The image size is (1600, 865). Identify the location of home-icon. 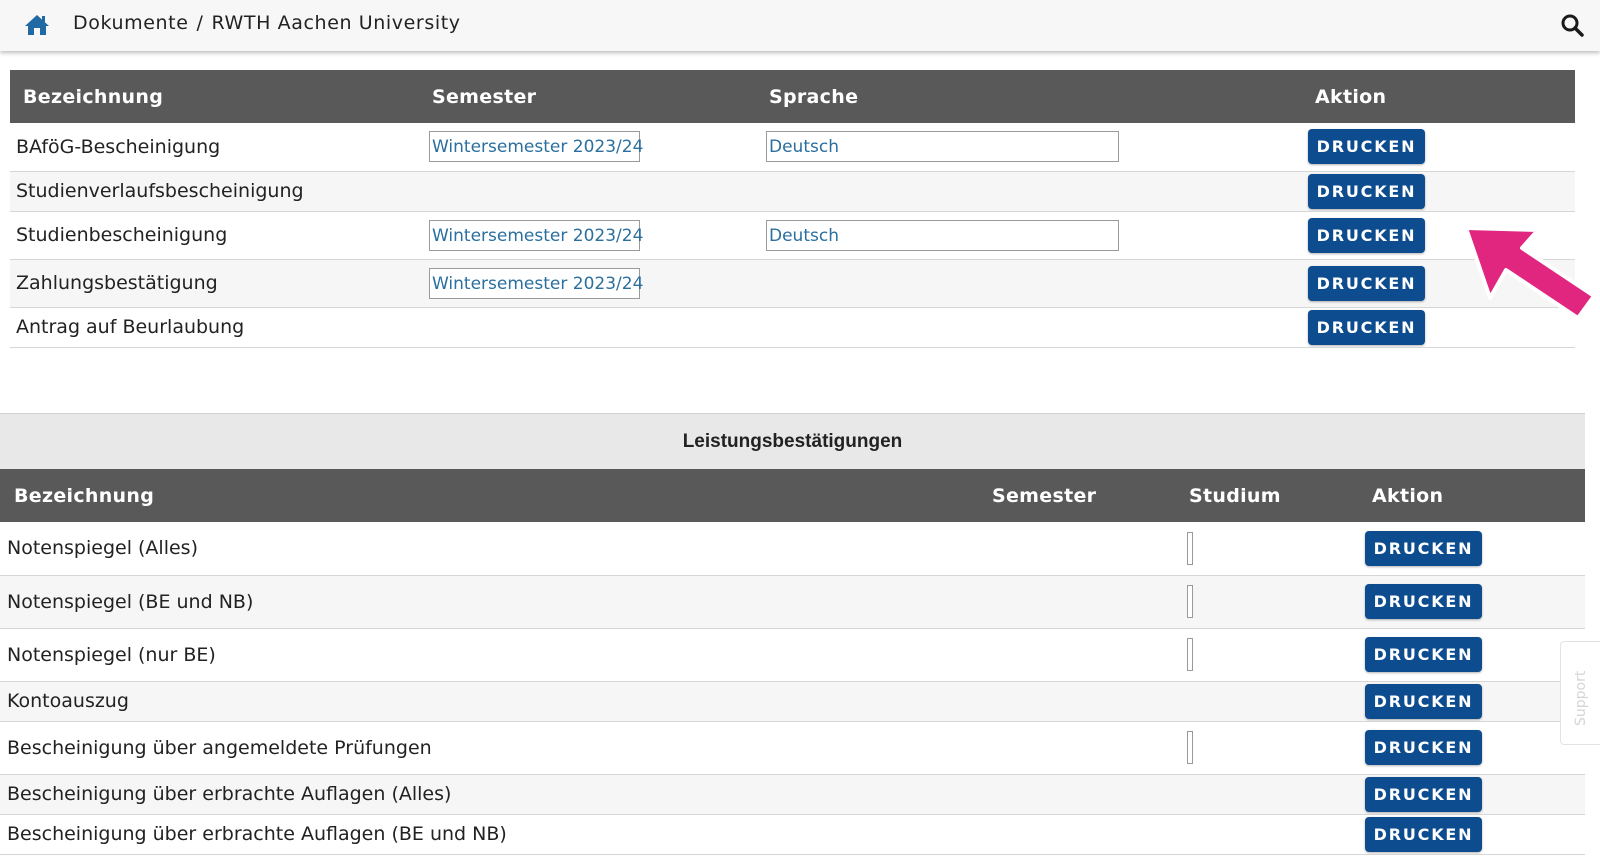
(37, 25).